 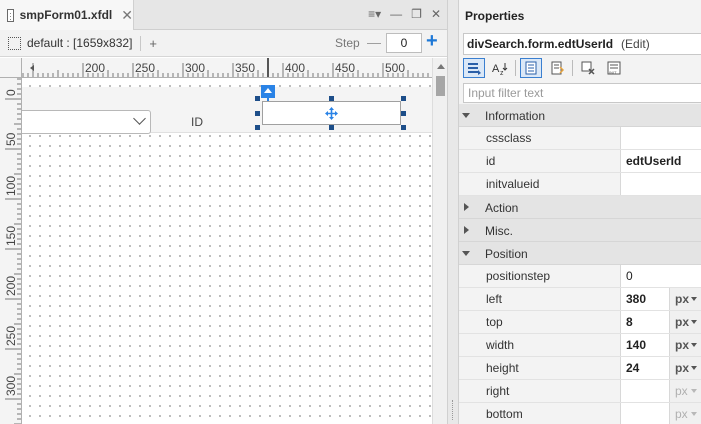 What do you see at coordinates (67, 15) in the screenshot?
I see `document-tab: smpForm01.xfdl ✕` at bounding box center [67, 15].